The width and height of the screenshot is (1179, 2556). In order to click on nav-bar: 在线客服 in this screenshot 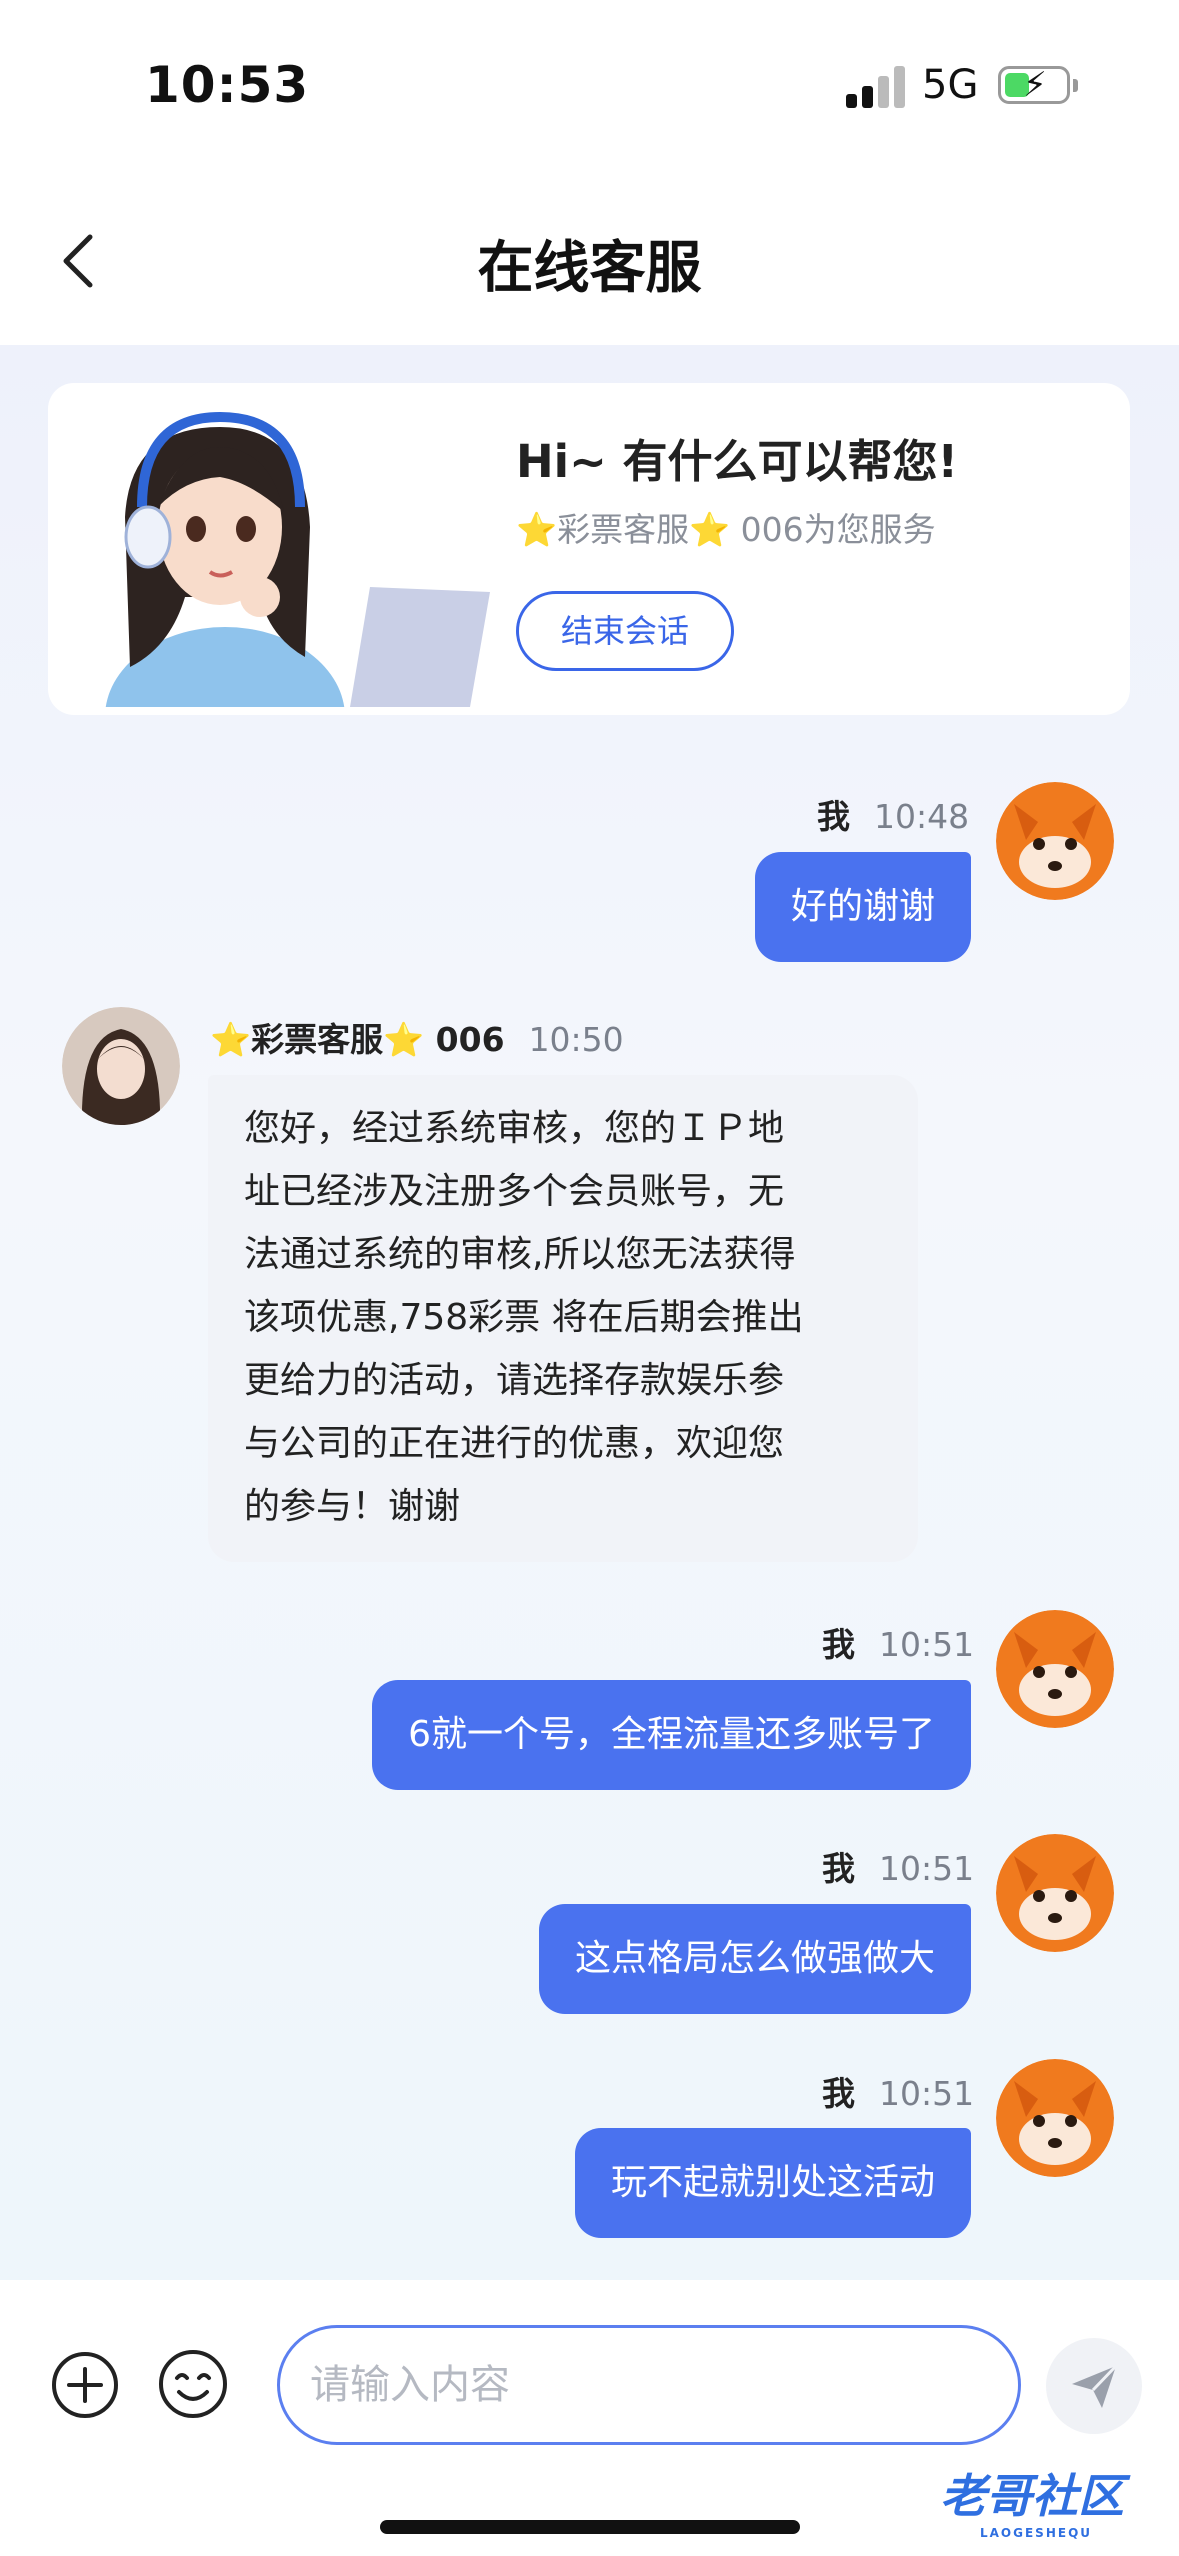, I will do `click(589, 260)`.